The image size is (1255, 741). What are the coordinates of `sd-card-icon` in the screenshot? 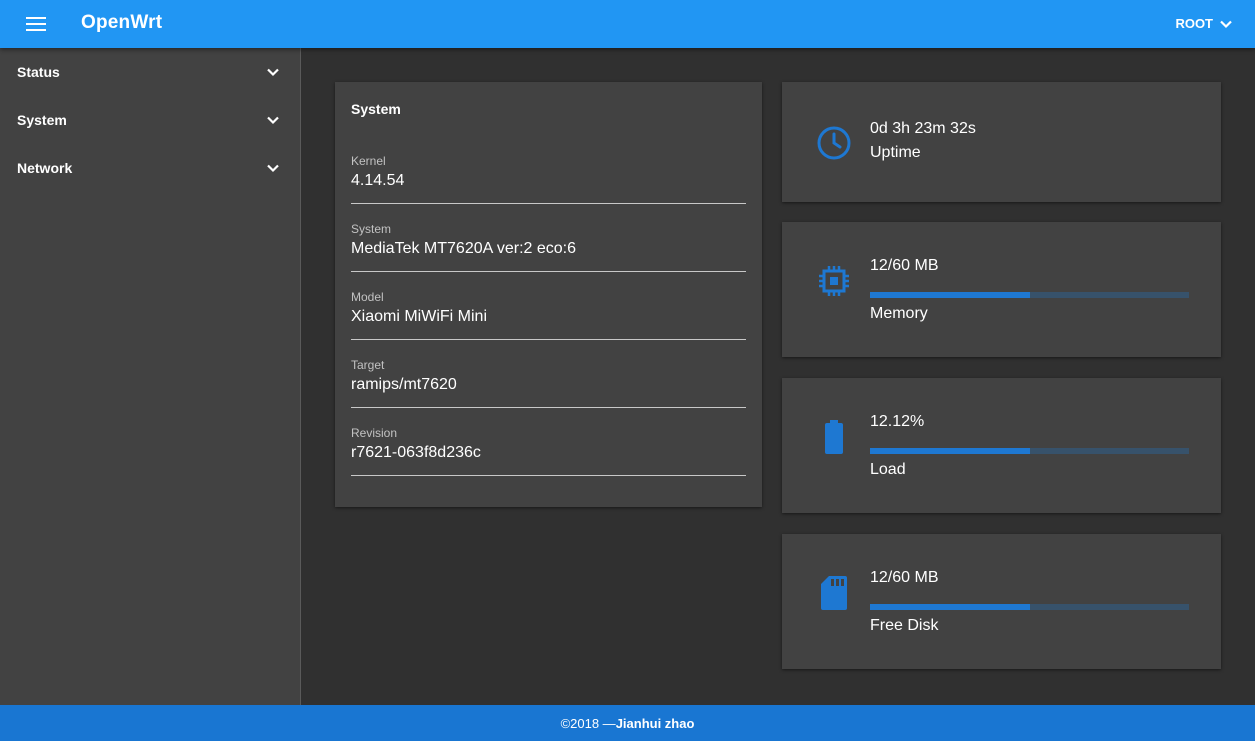 It's located at (834, 593).